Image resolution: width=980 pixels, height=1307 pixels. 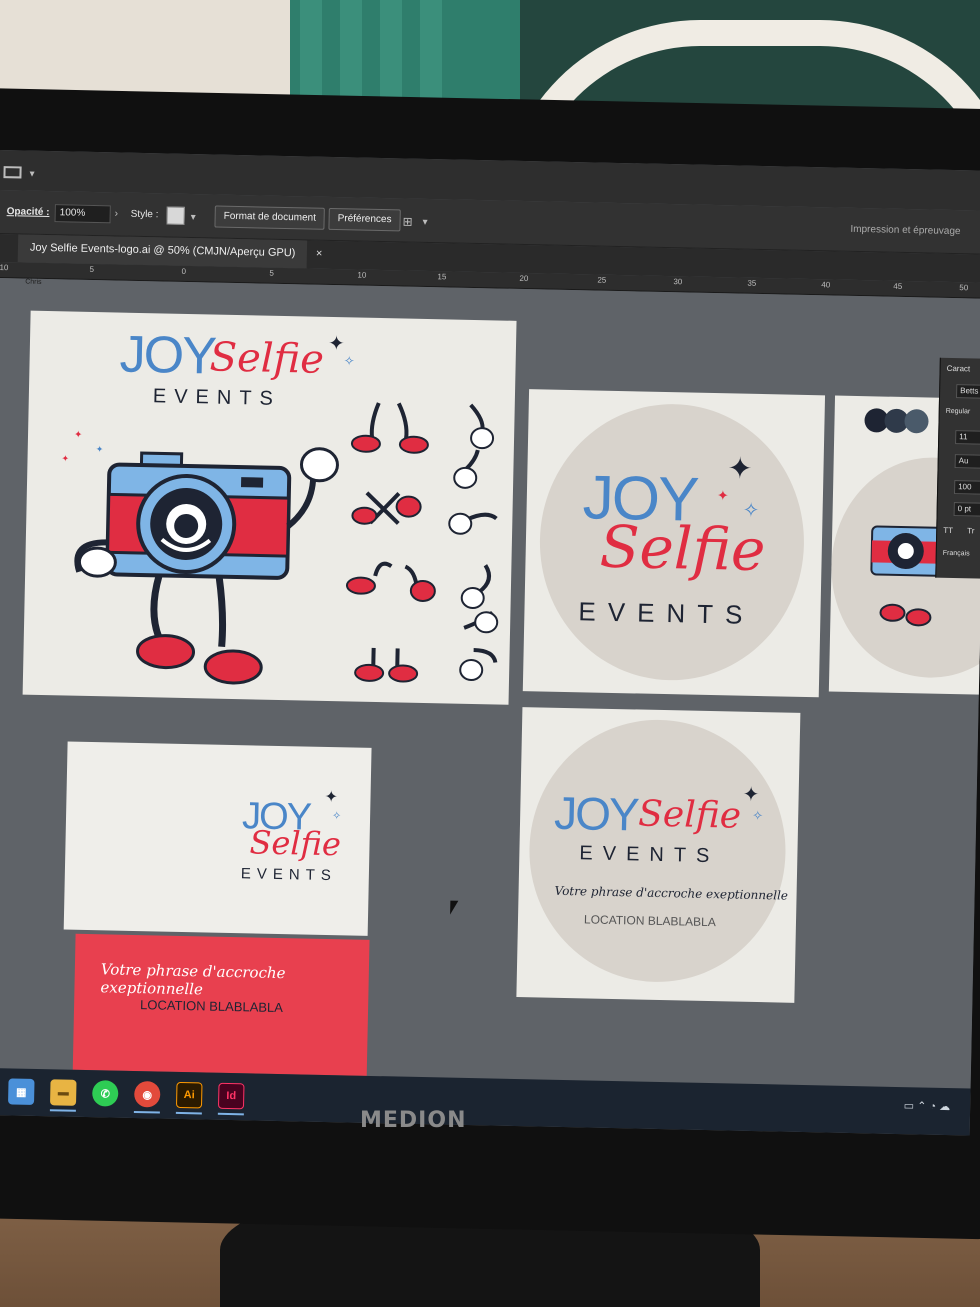 I want to click on workspace-label: Impression et épreuvage, so click(x=905, y=230).